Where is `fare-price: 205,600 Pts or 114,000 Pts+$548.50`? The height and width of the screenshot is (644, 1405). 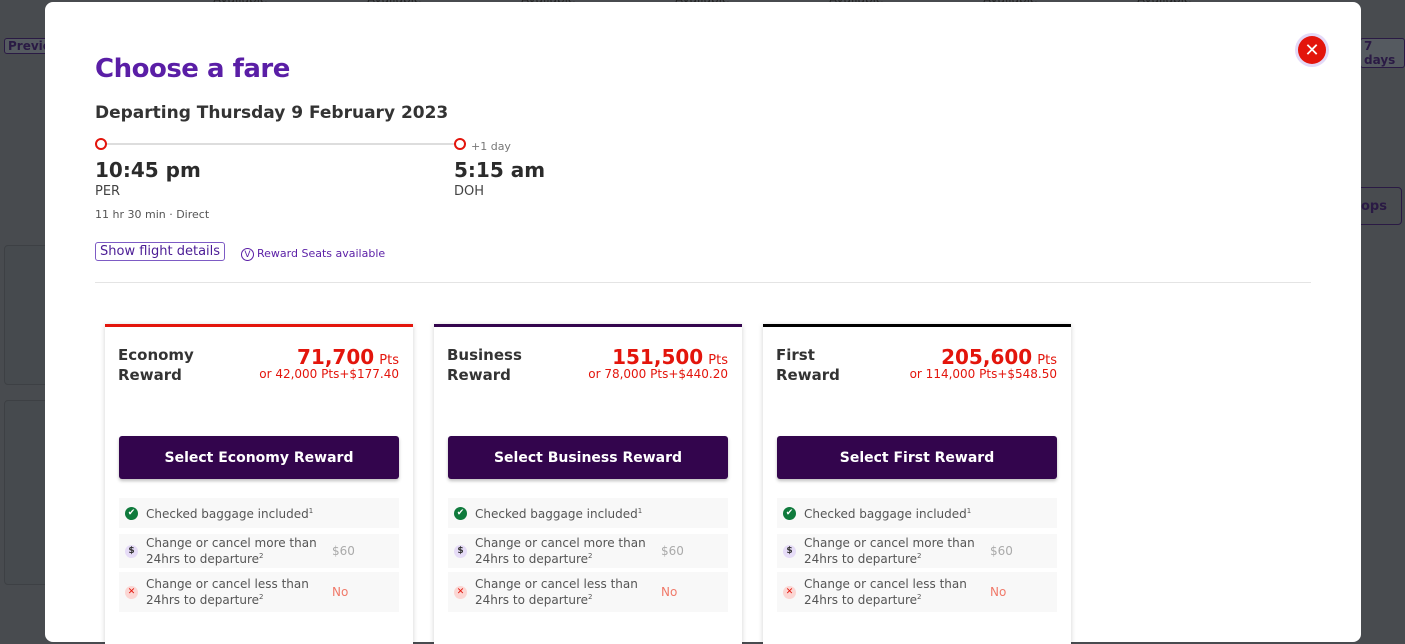 fare-price: 205,600 Pts or 114,000 Pts+$548.50 is located at coordinates (983, 363).